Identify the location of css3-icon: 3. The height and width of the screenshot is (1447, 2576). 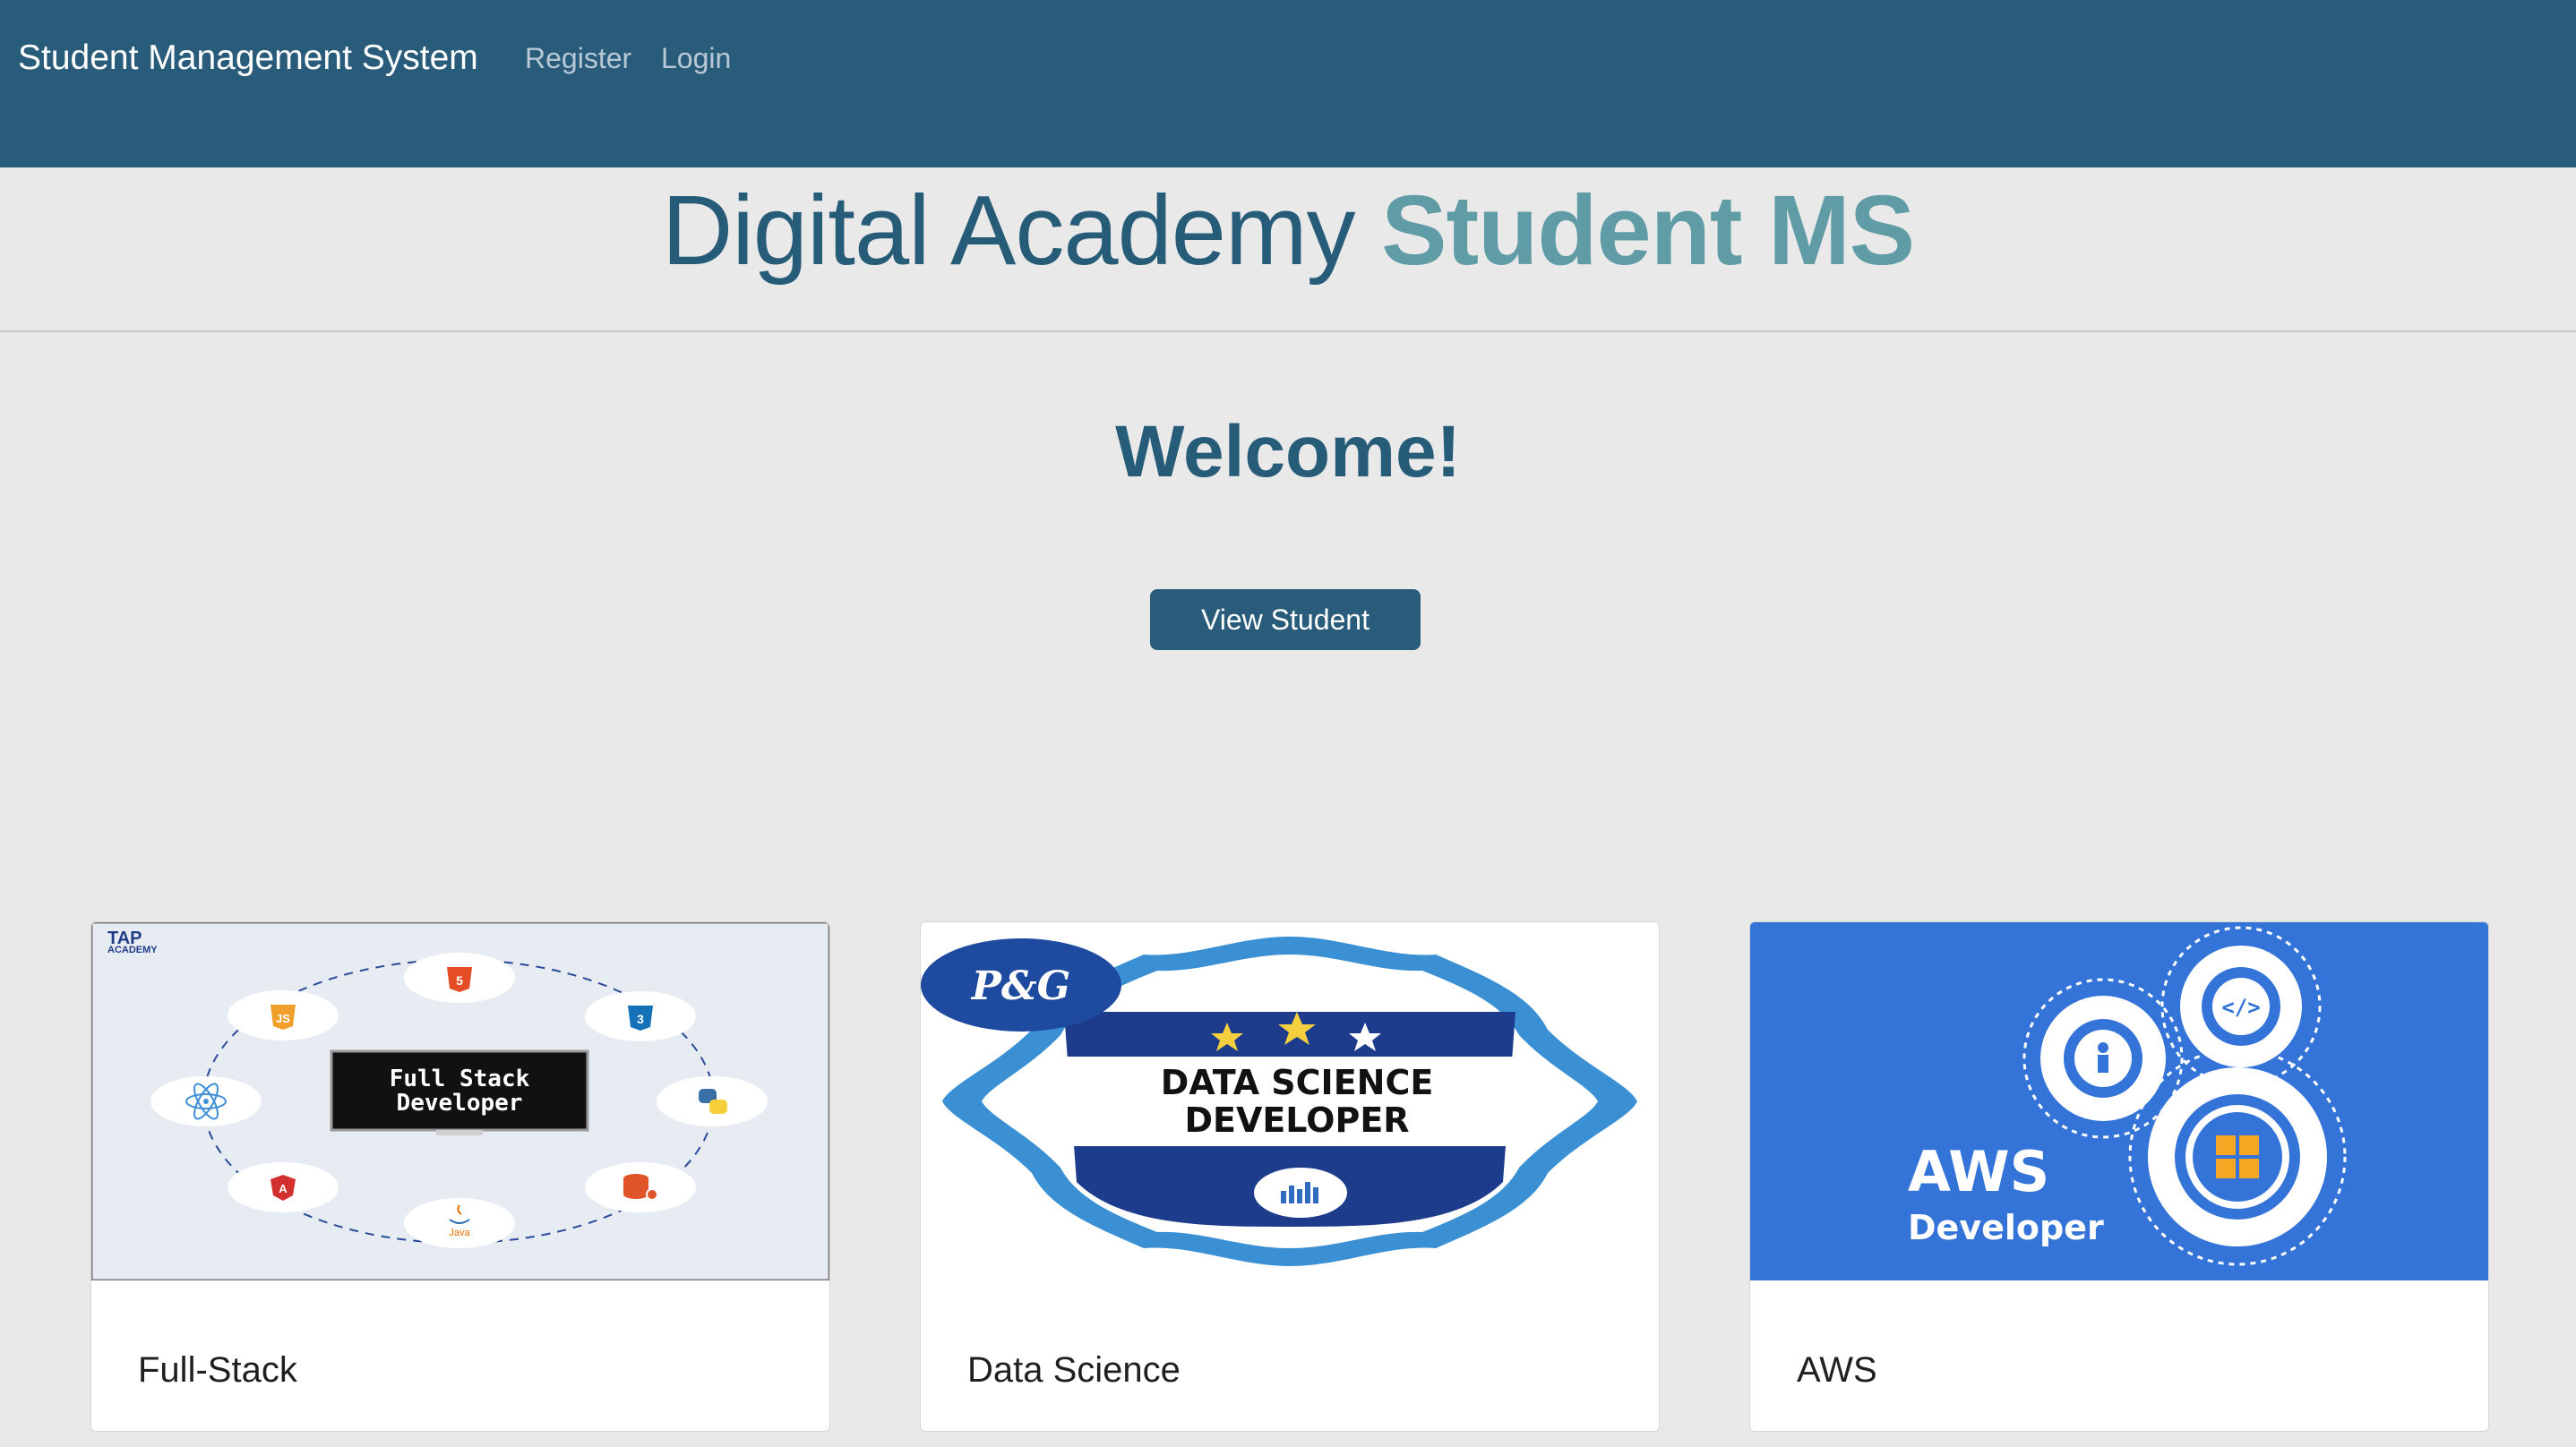
(640, 1016).